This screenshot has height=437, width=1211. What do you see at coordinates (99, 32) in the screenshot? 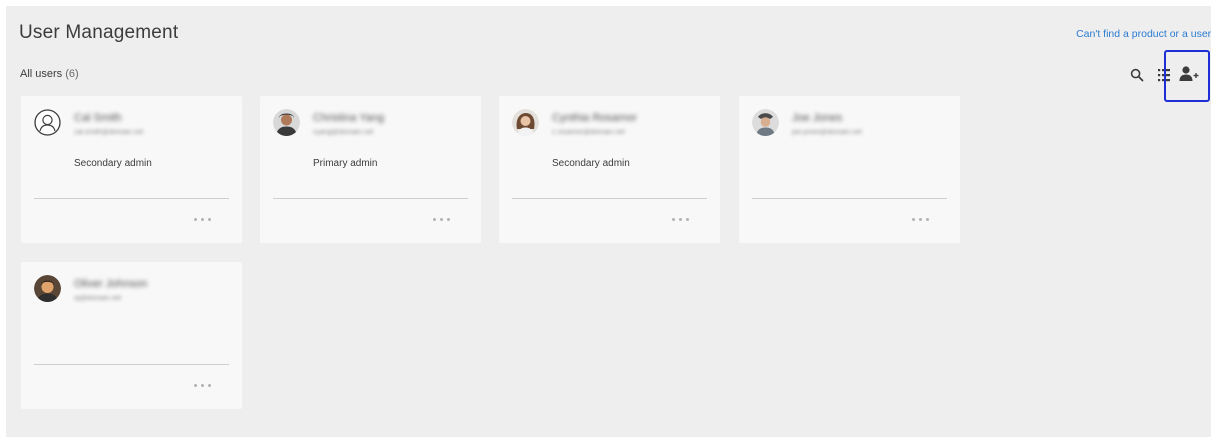
I see `page-title: User Management` at bounding box center [99, 32].